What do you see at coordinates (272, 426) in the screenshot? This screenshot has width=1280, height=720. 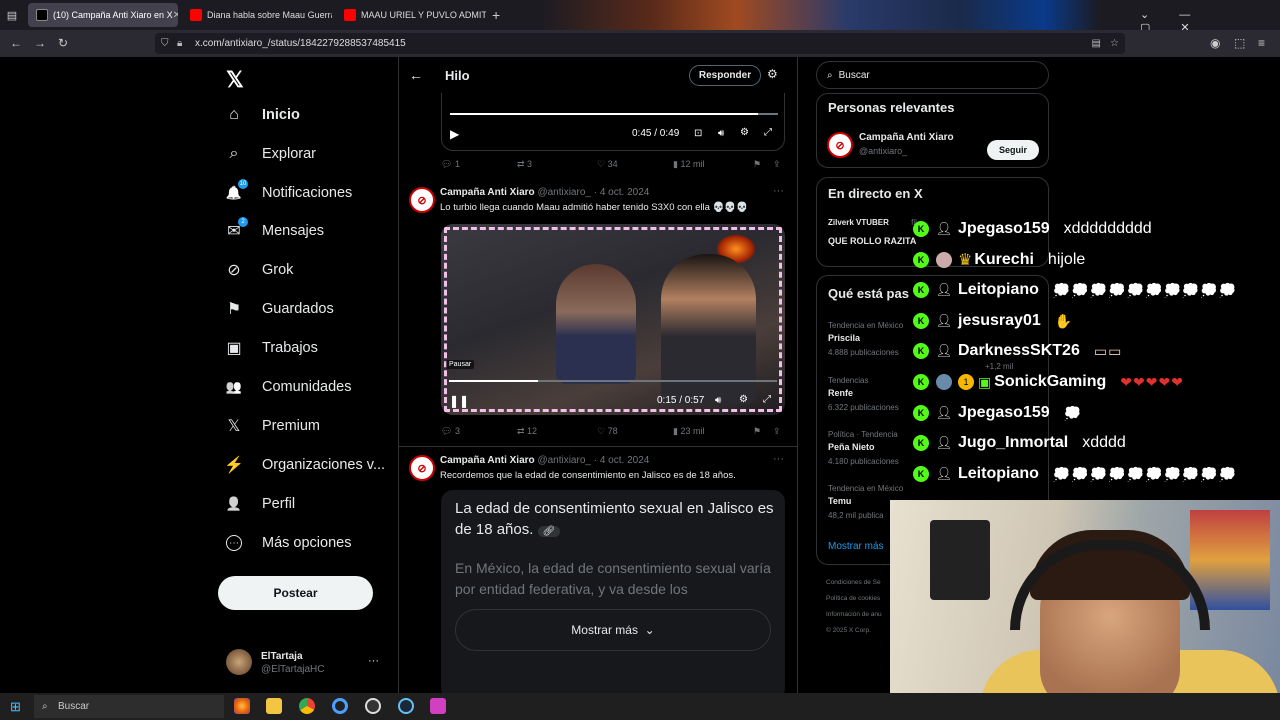 I see `nav-item-premium: 𝕏 Premium` at bounding box center [272, 426].